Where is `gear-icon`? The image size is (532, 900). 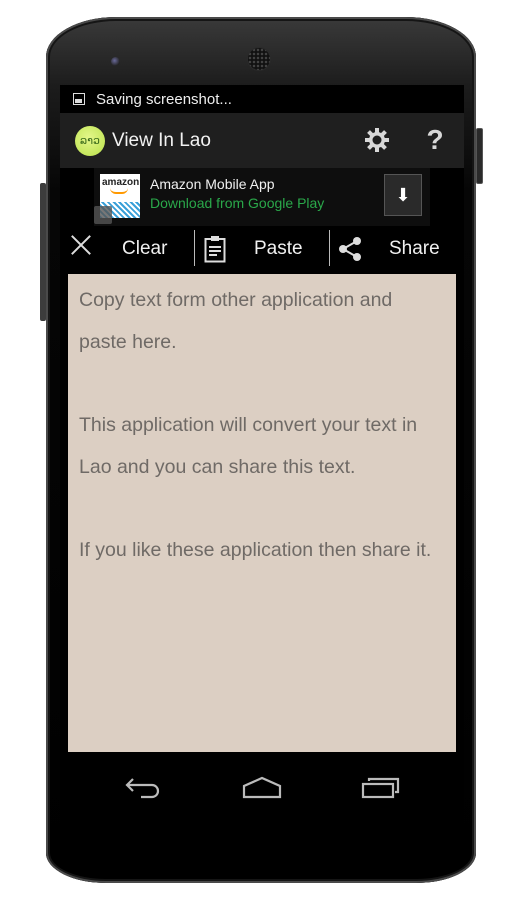 gear-icon is located at coordinates (377, 140).